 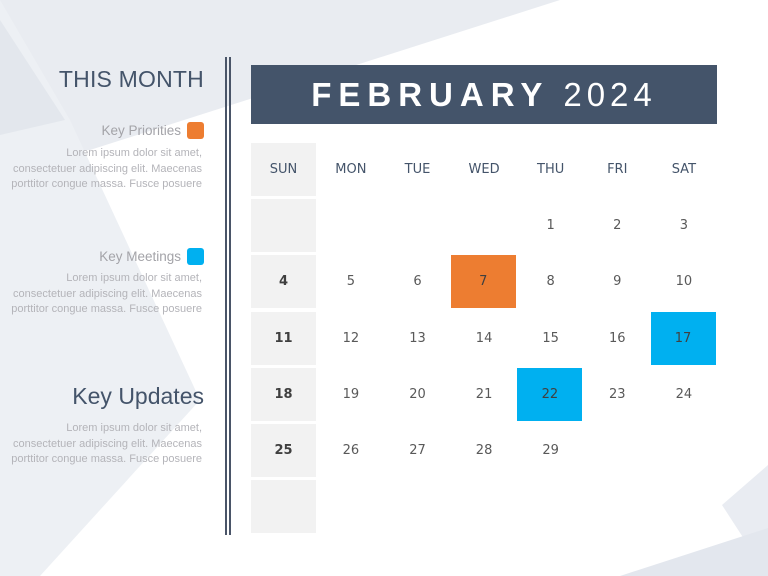 What do you see at coordinates (351, 169) in the screenshot?
I see `weekday-header-mon: MON` at bounding box center [351, 169].